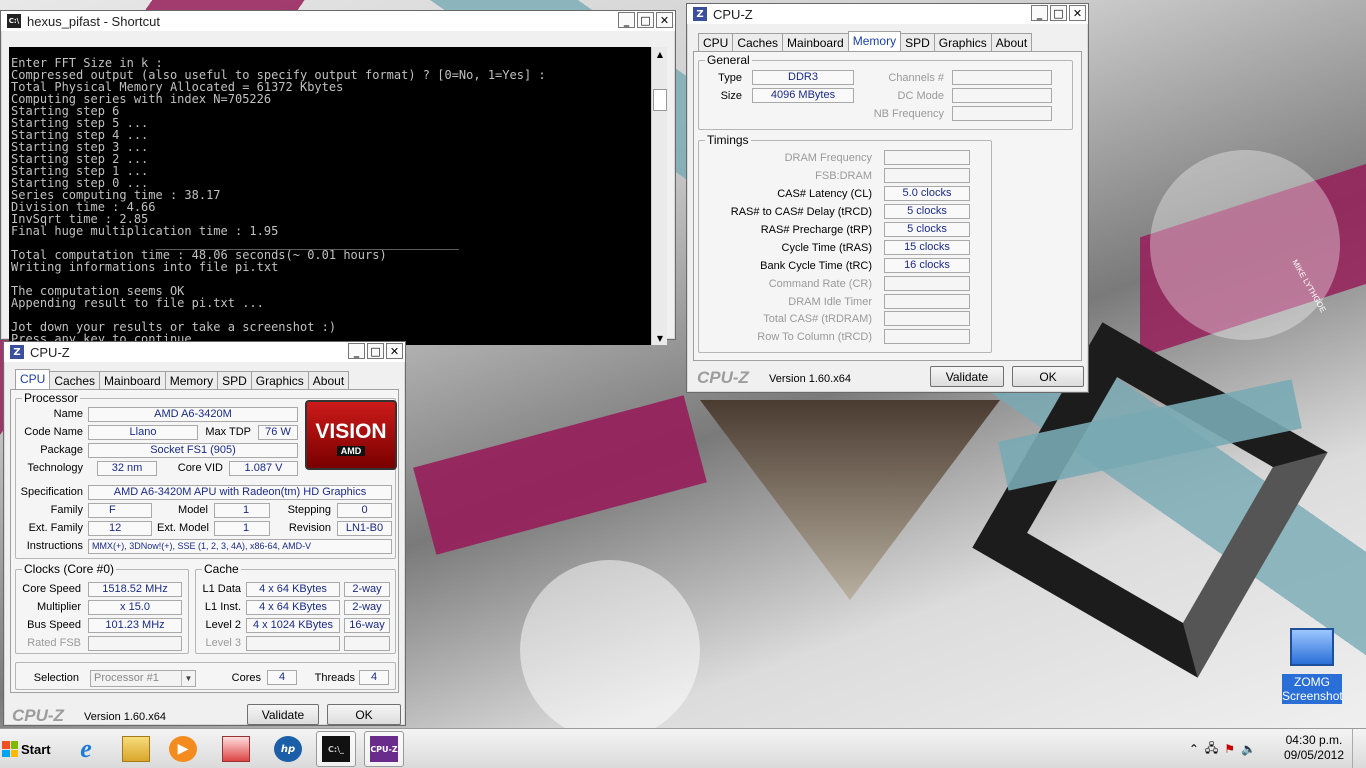 The image size is (1366, 768). What do you see at coordinates (659, 196) in the screenshot?
I see `console-scrollbar: ▲ ▼` at bounding box center [659, 196].